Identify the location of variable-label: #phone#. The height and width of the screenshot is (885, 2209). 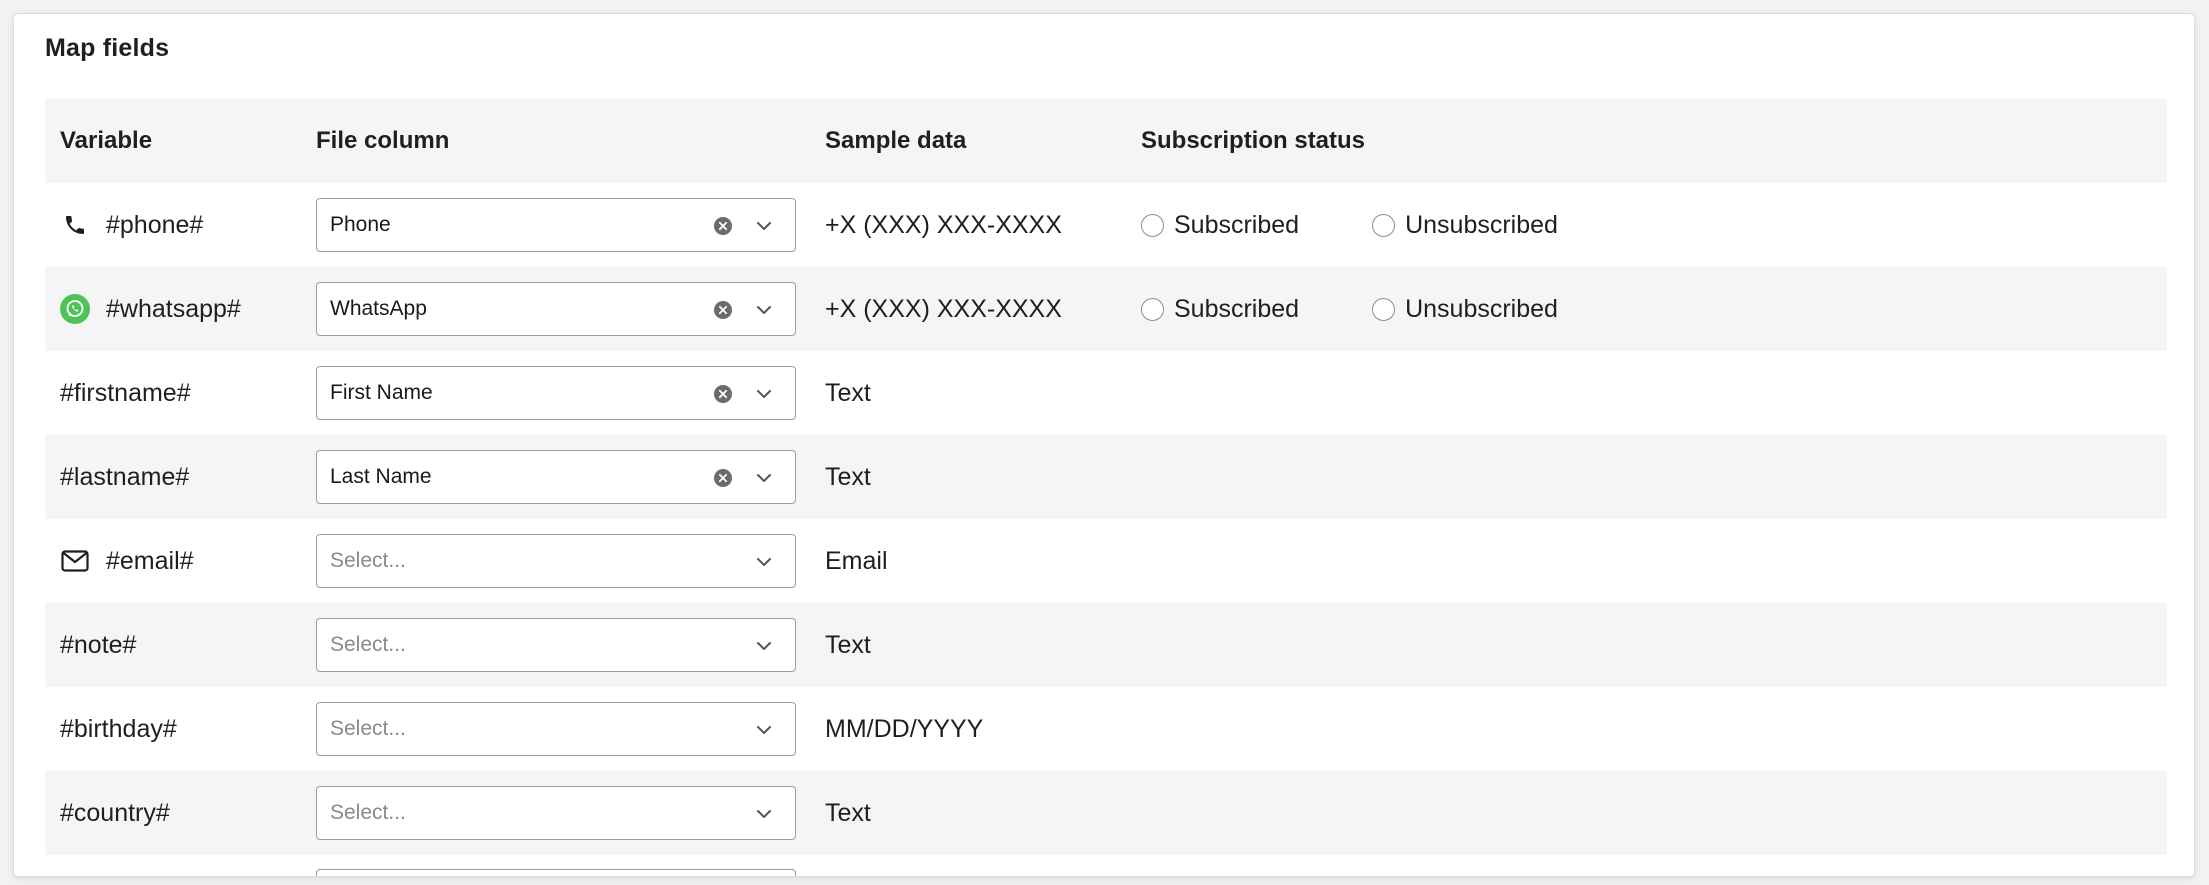
(155, 224).